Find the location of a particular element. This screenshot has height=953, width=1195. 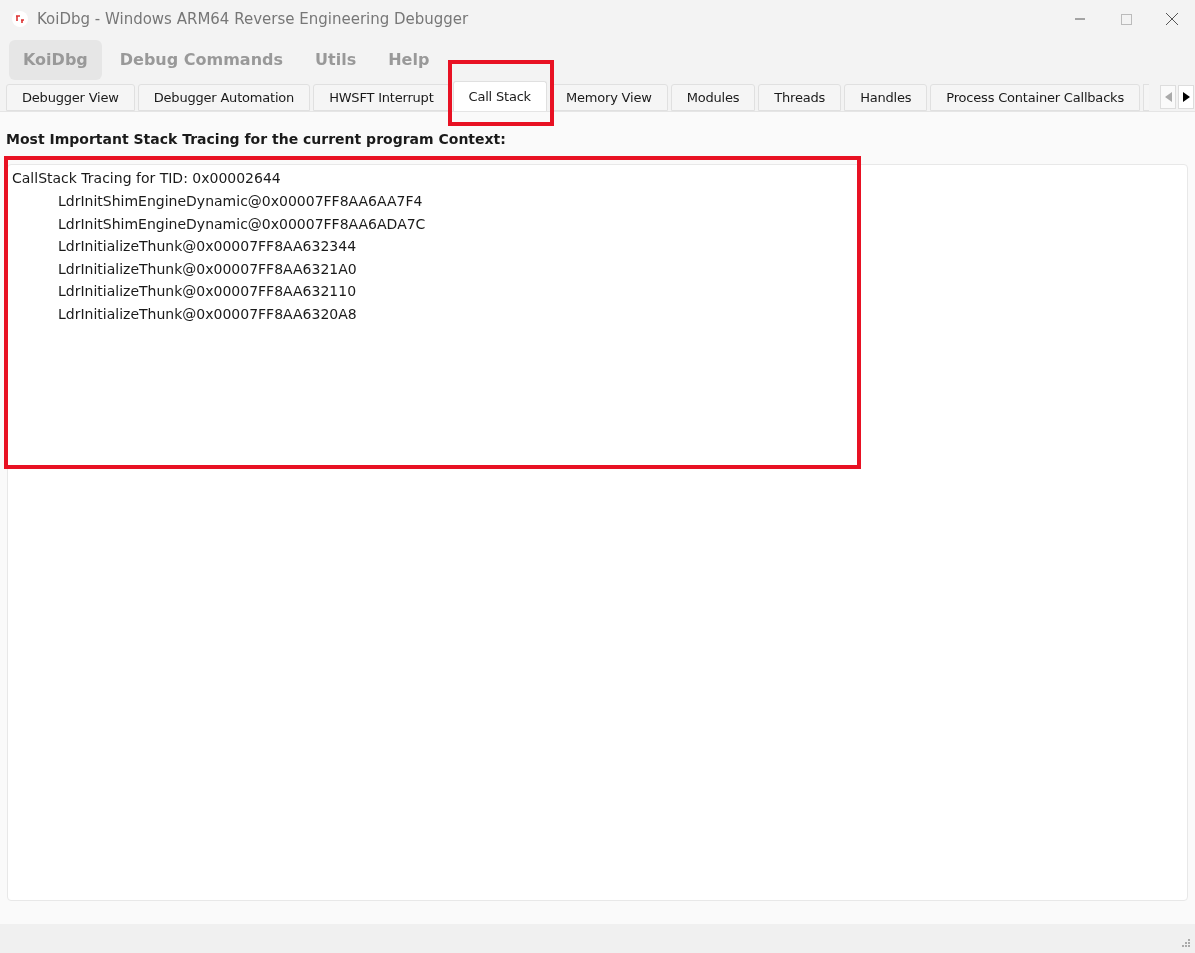

tab: Debugger Automation is located at coordinates (224, 97).